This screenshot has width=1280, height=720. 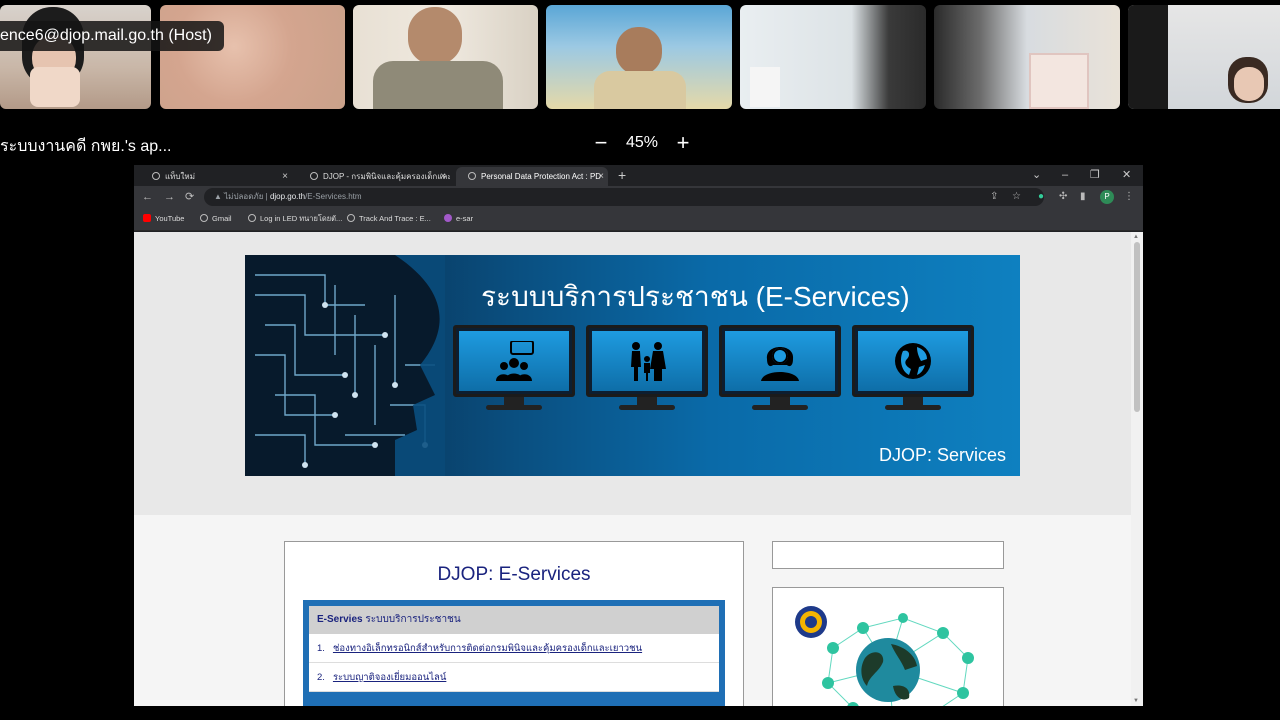 What do you see at coordinates (389, 677) in the screenshot?
I see `service-link: ระบบญาติจองเยี่ยมออนไลน์` at bounding box center [389, 677].